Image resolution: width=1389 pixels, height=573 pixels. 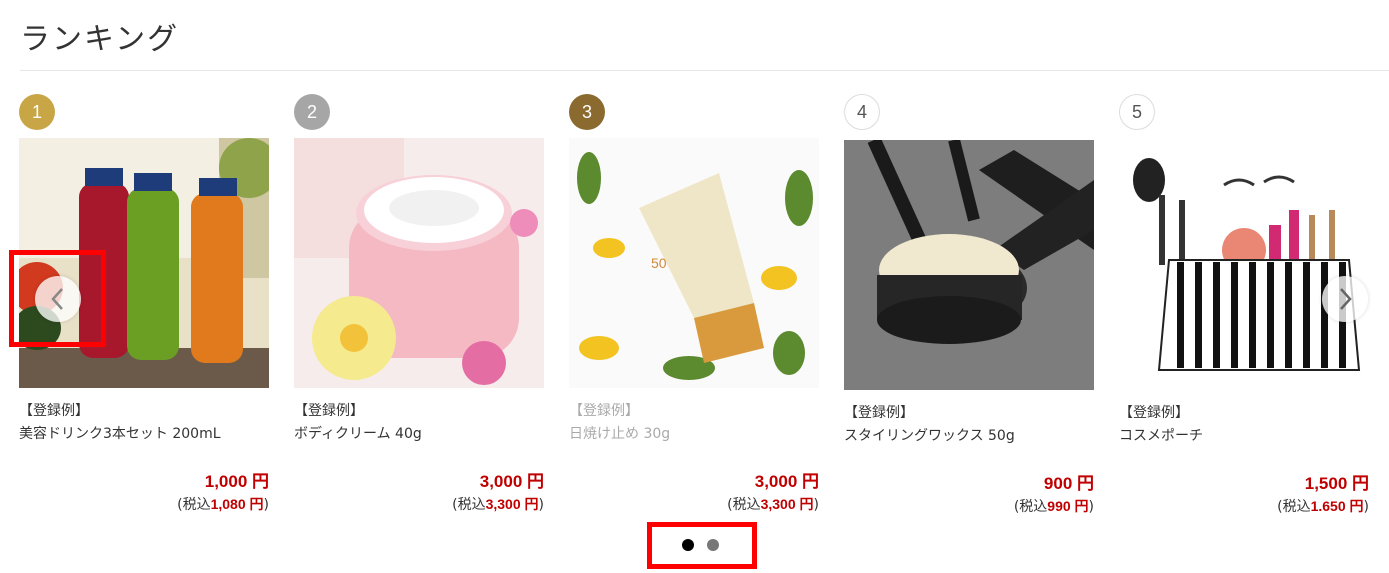 I want to click on product-price: 1,500 円, so click(x=1336, y=483).